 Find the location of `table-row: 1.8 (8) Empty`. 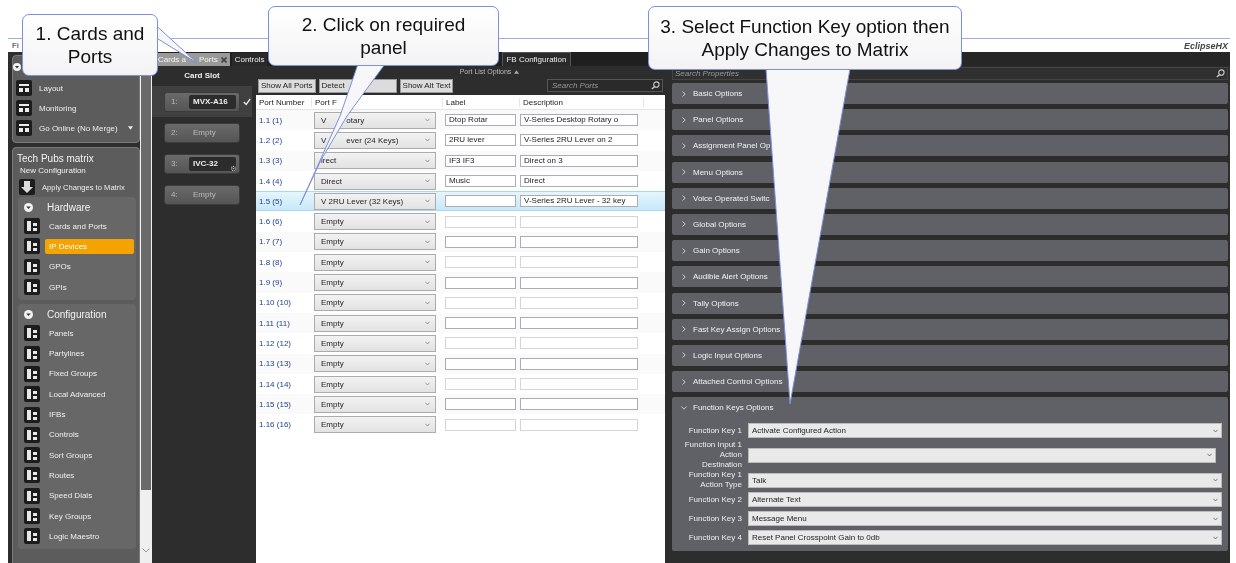

table-row: 1.8 (8) Empty is located at coordinates (460, 262).